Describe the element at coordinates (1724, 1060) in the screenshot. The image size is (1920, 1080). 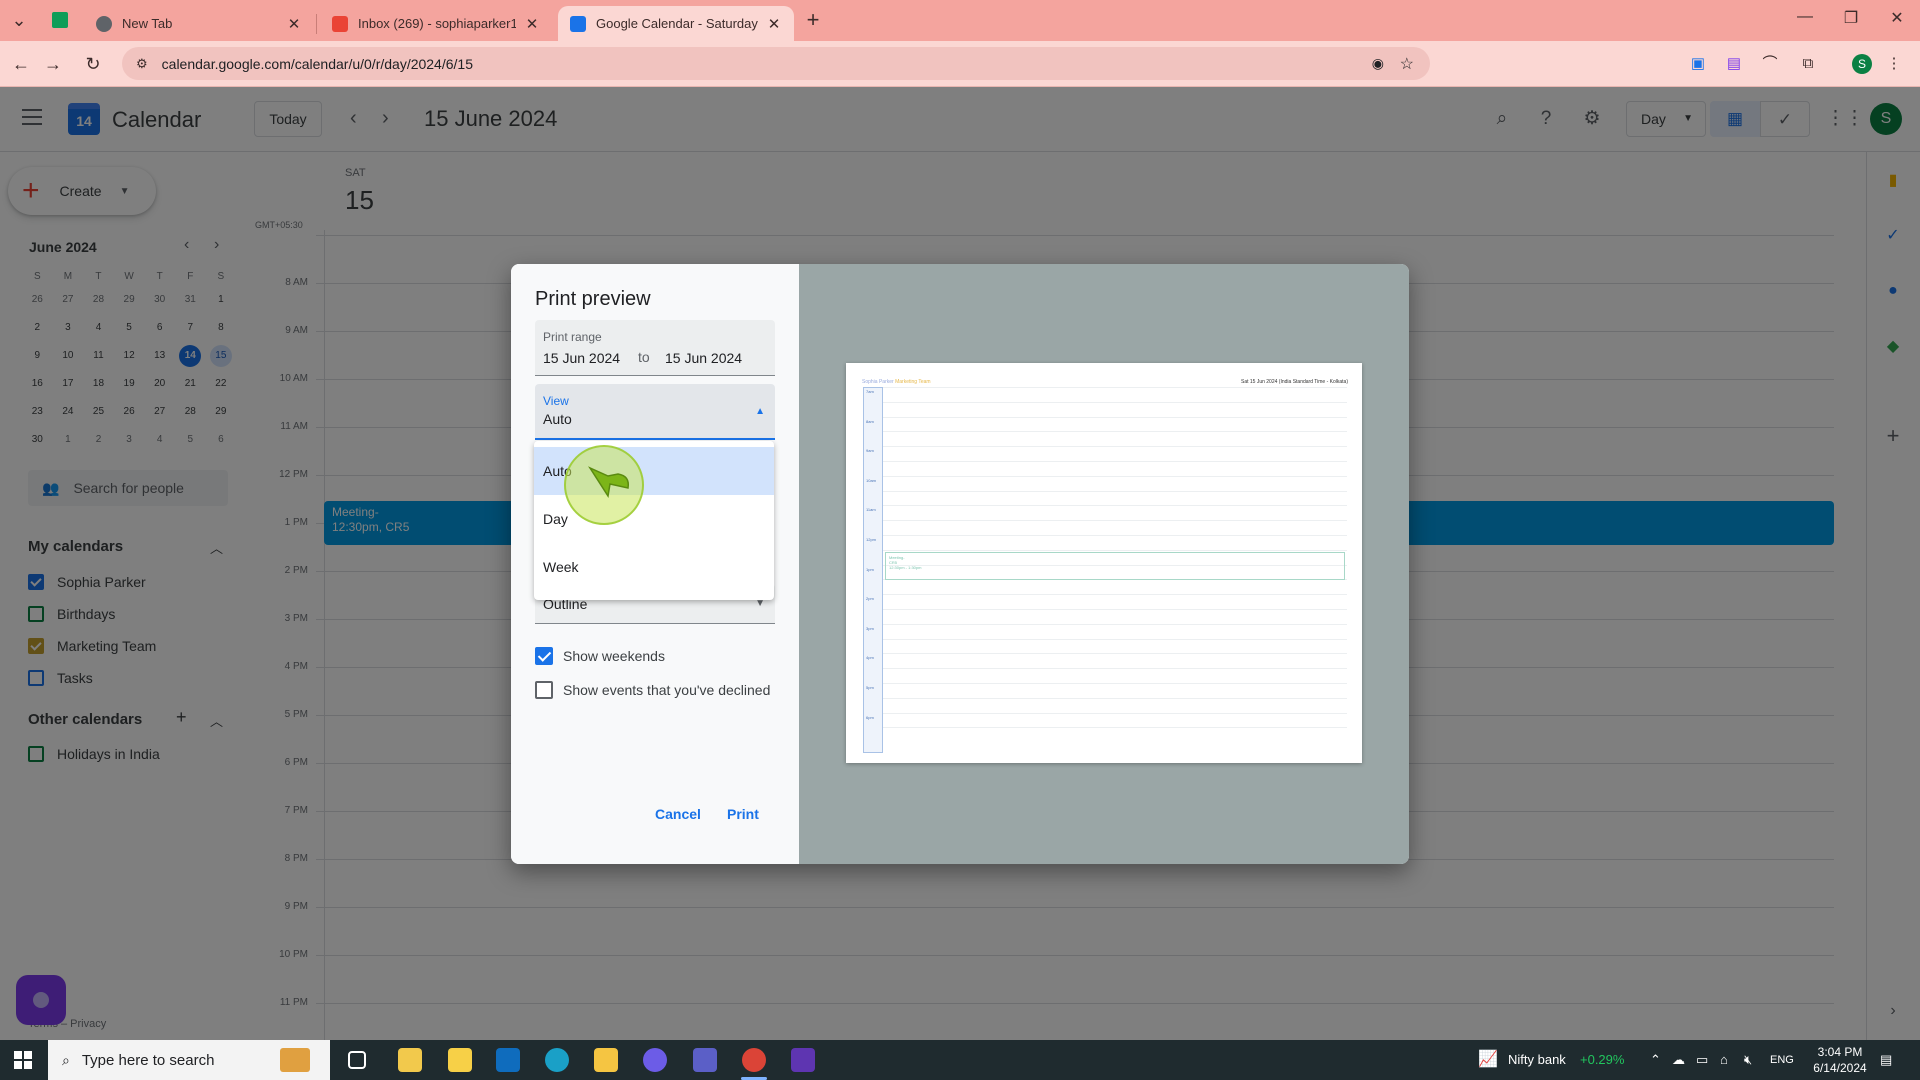
I see `network-icon: ⌂` at that location.